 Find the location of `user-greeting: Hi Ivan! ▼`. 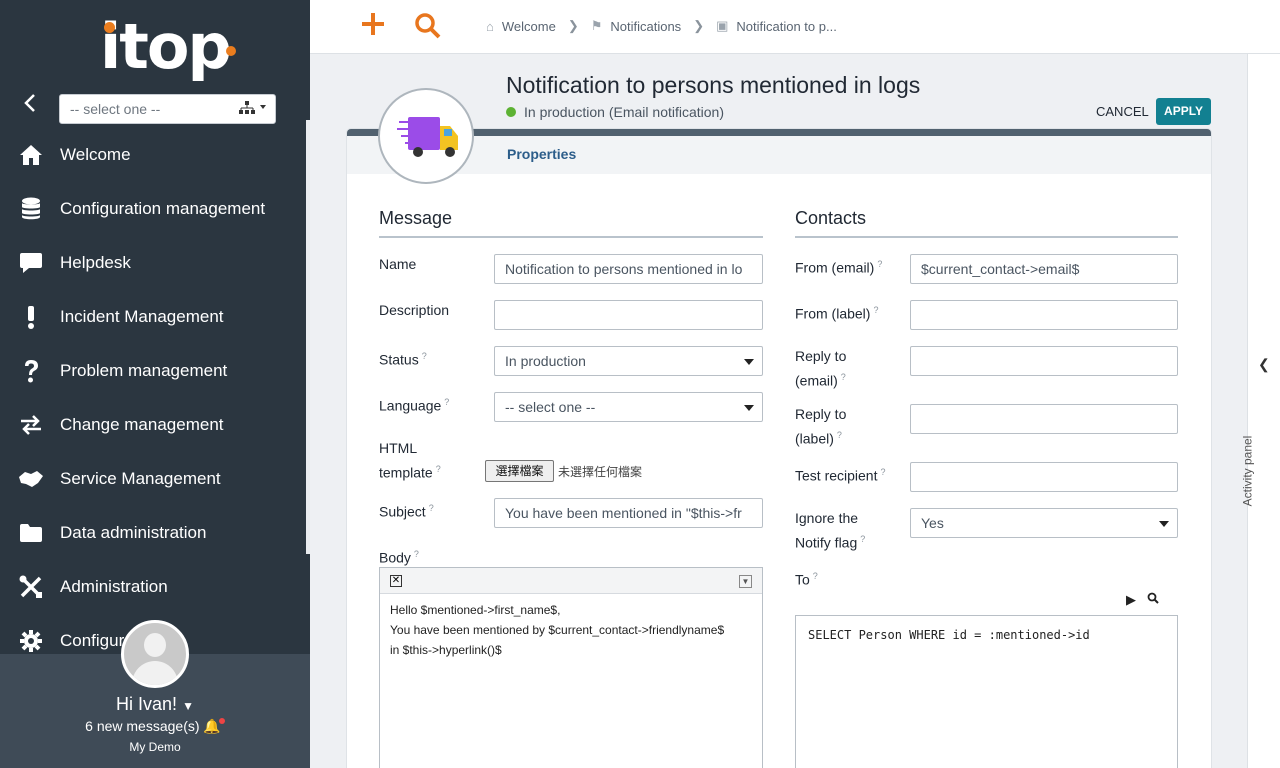

user-greeting: Hi Ivan! ▼ is located at coordinates (155, 704).